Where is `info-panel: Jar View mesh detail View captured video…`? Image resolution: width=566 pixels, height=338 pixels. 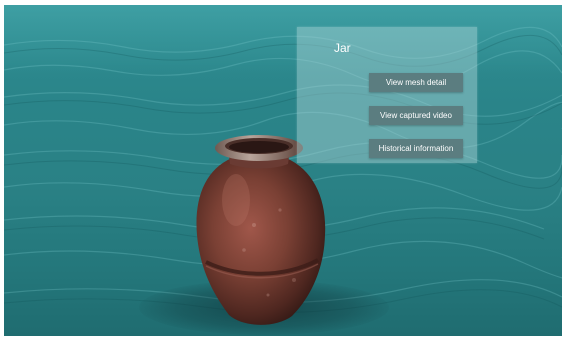 info-panel: Jar View mesh detail View captured video… is located at coordinates (387, 95).